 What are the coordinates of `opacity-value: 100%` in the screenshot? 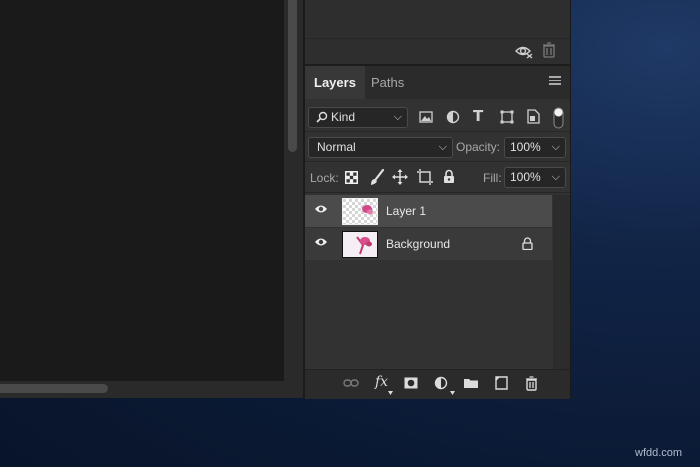 It's located at (525, 147).